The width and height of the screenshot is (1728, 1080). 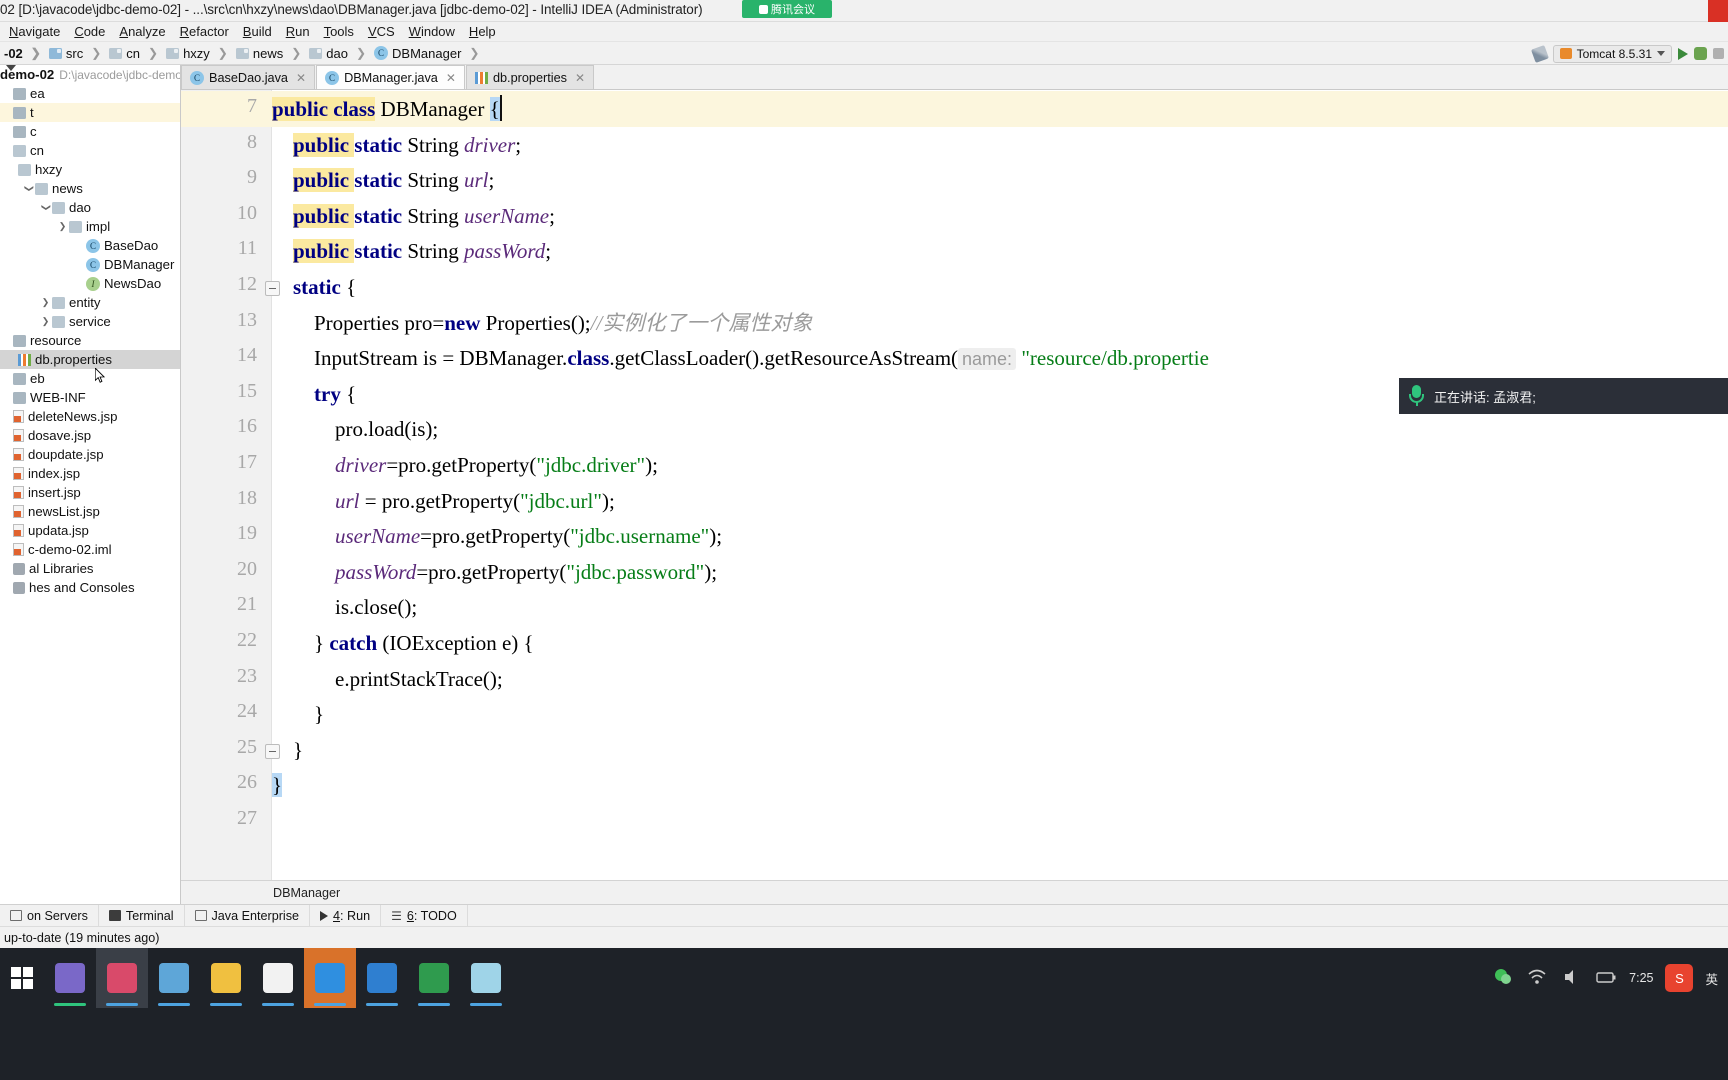 What do you see at coordinates (90, 549) in the screenshot?
I see `tree-node-c-demo-02-iml: c-demo-02.iml` at bounding box center [90, 549].